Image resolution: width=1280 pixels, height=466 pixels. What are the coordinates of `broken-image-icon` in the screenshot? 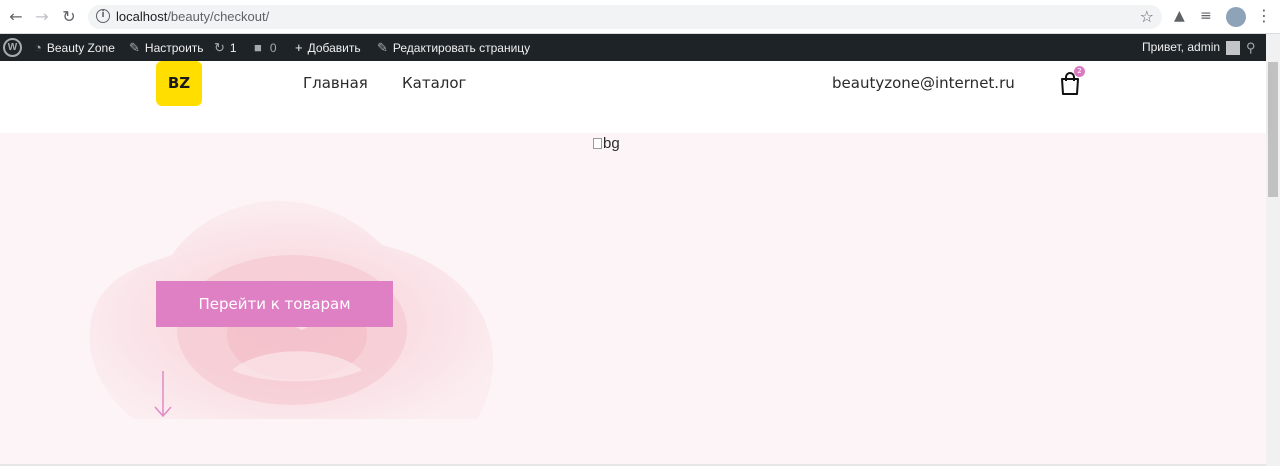 It's located at (597, 143).